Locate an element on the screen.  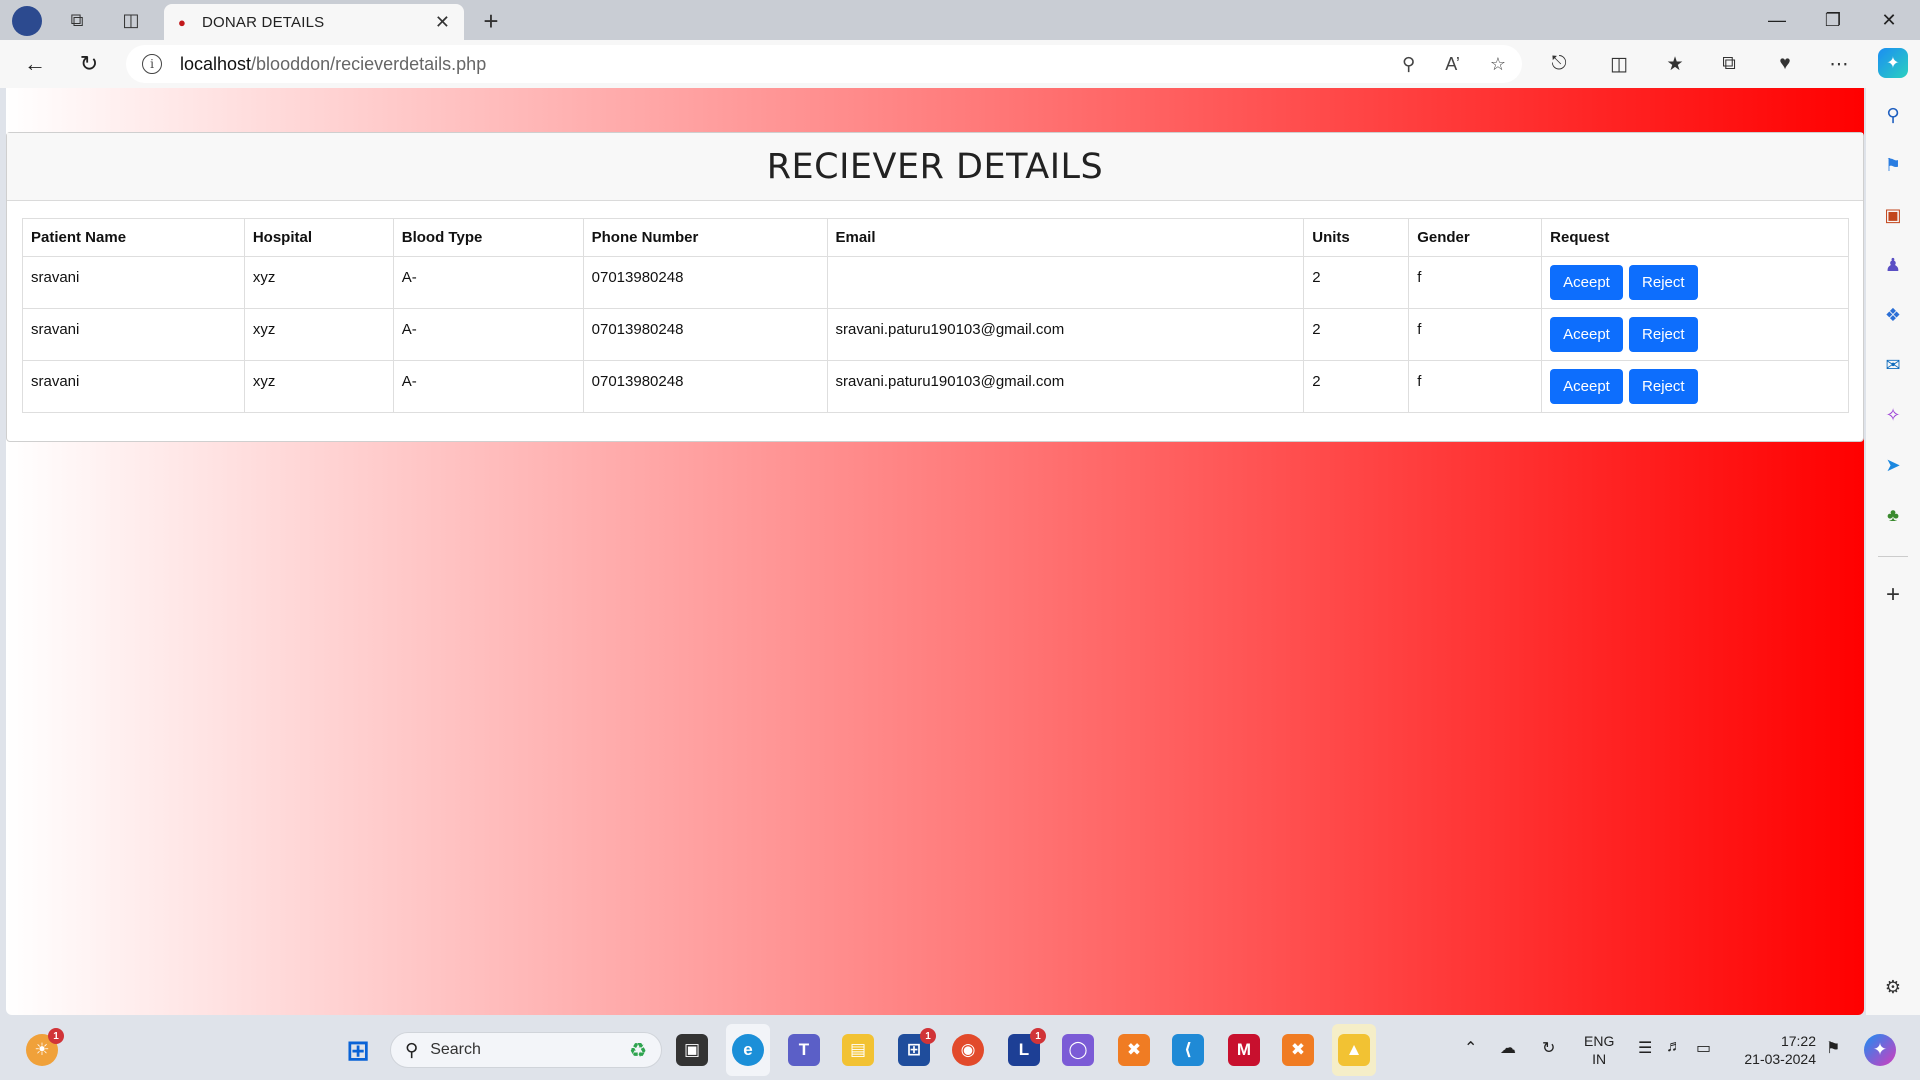
card-header: RECIEVER DETAILS is located at coordinates (935, 167).